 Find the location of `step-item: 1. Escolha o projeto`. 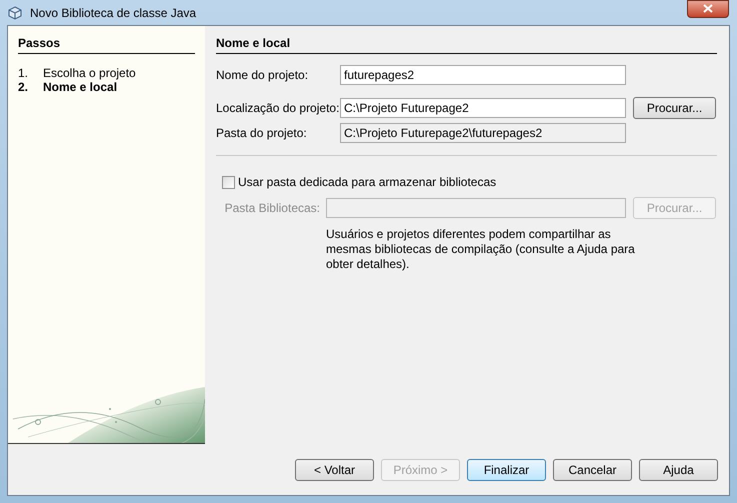

step-item: 1. Escolha o projeto is located at coordinates (77, 73).